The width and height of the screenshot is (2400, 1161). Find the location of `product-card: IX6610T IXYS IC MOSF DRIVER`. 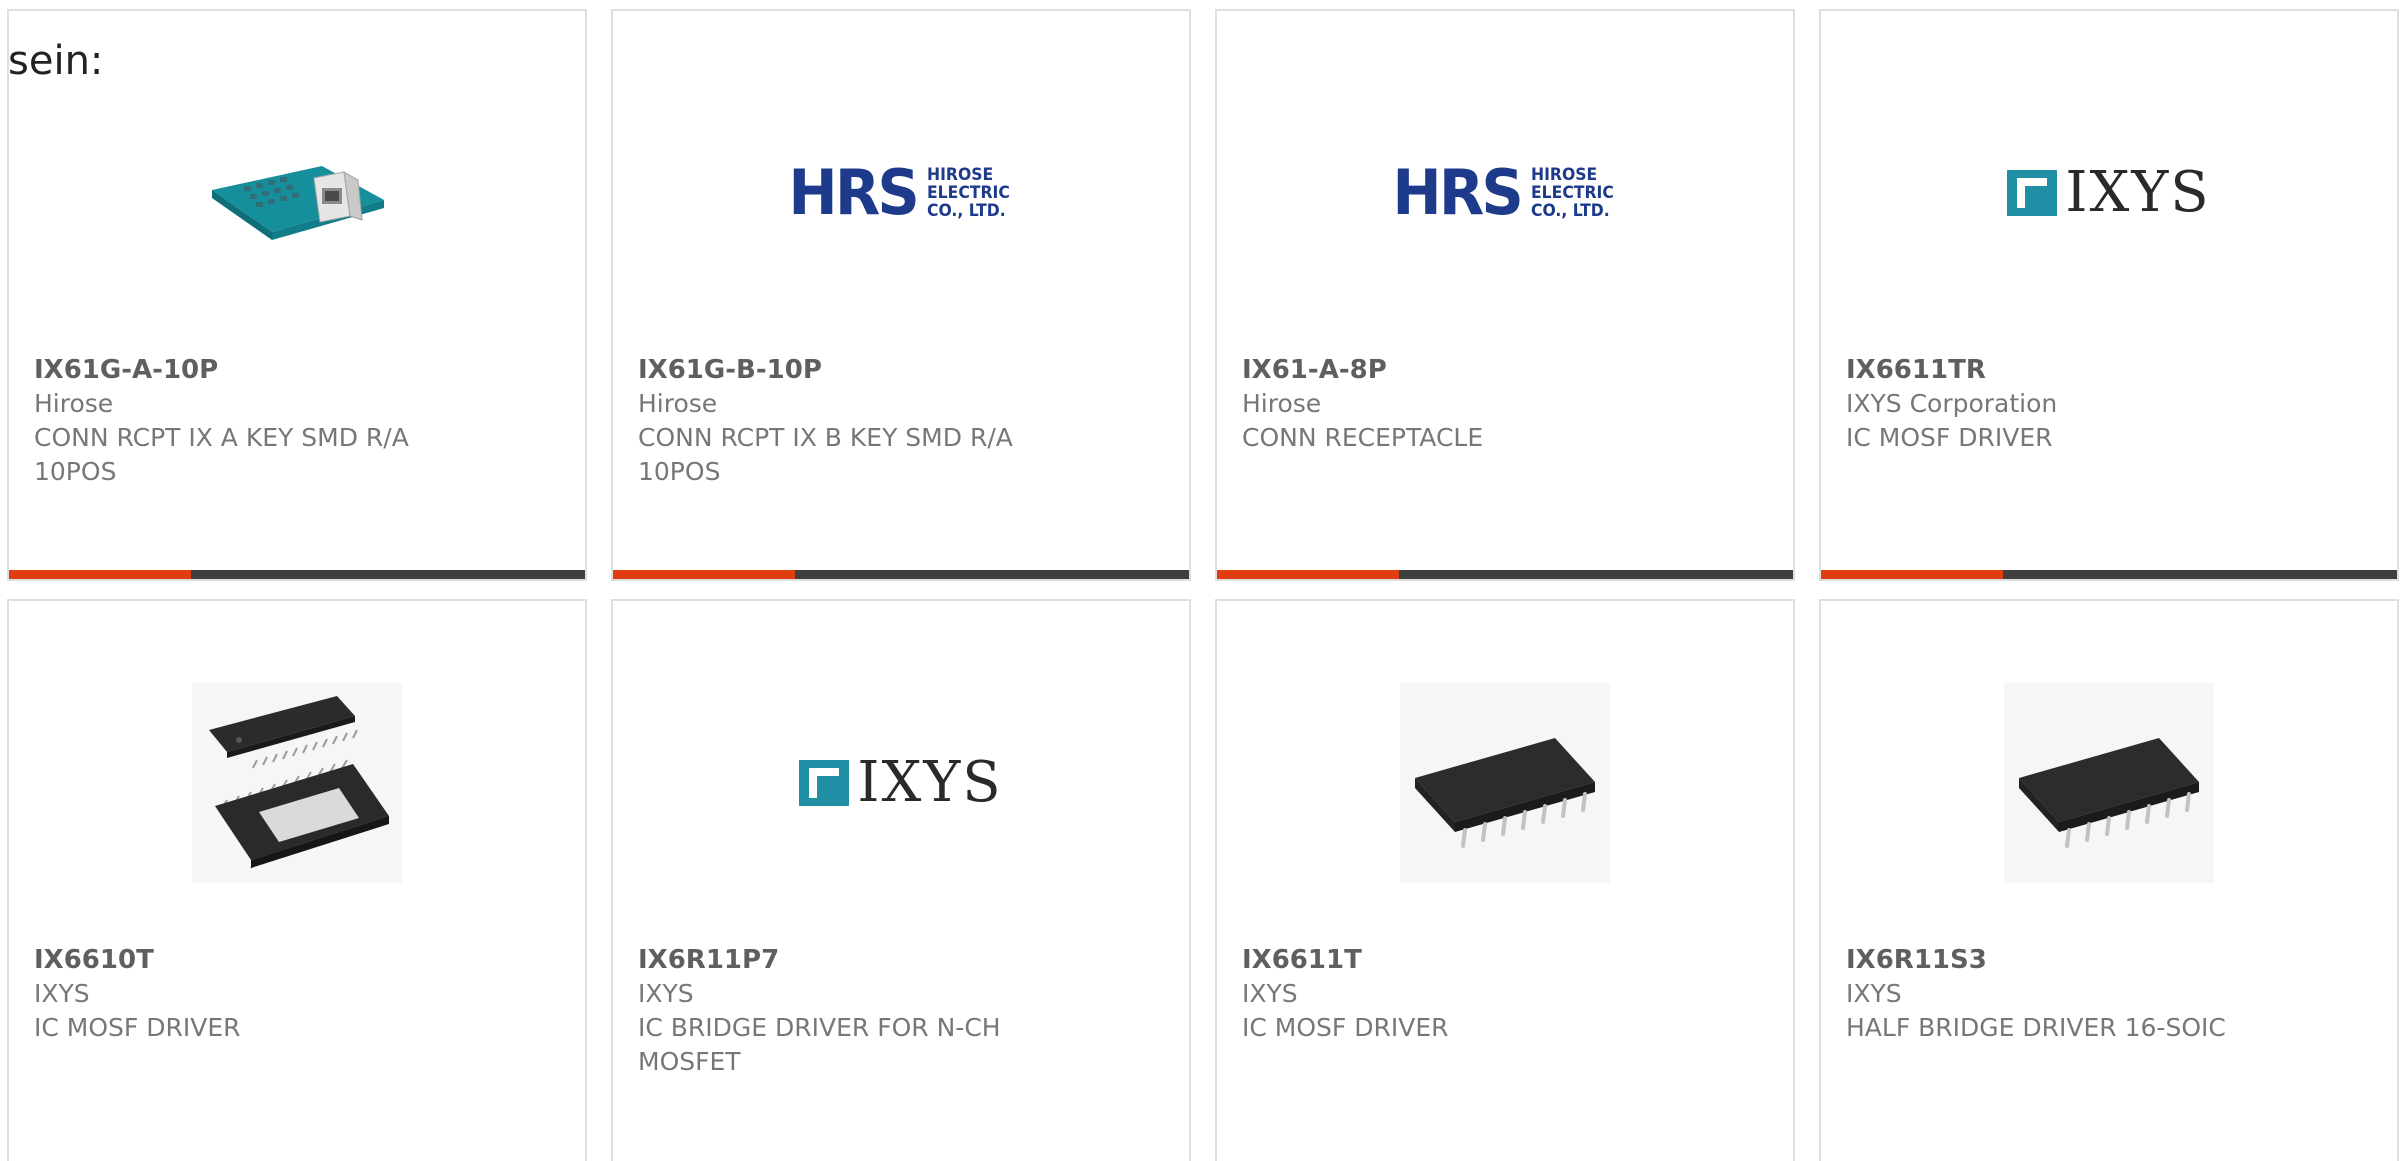

product-card: IX6610T IXYS IC MOSF DRIVER is located at coordinates (297, 880).